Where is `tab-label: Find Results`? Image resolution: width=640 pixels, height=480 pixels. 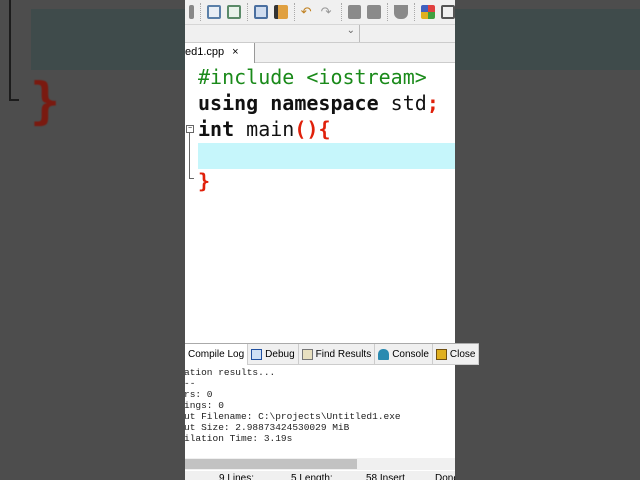
tab-label: Find Results is located at coordinates (343, 354).